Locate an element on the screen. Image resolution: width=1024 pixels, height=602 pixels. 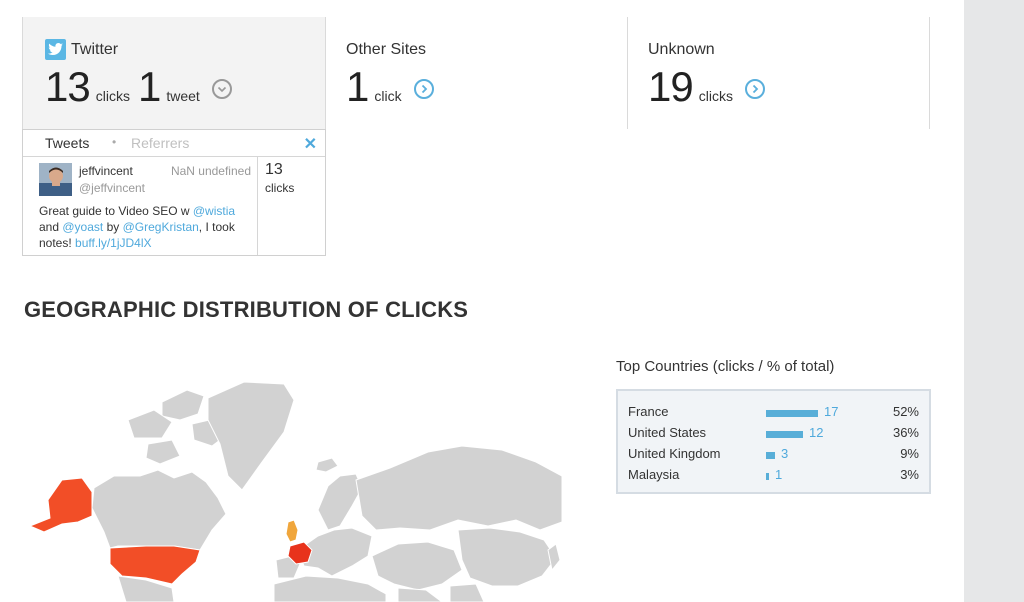
country-count: 12 is located at coordinates (816, 432).